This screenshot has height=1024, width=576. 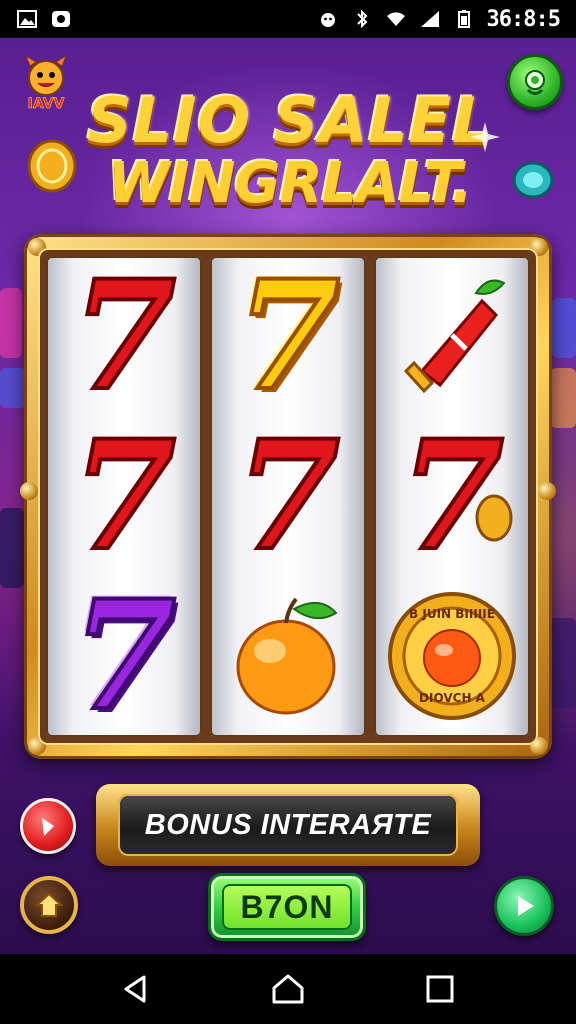 I want to click on play-button, so click(x=524, y=906).